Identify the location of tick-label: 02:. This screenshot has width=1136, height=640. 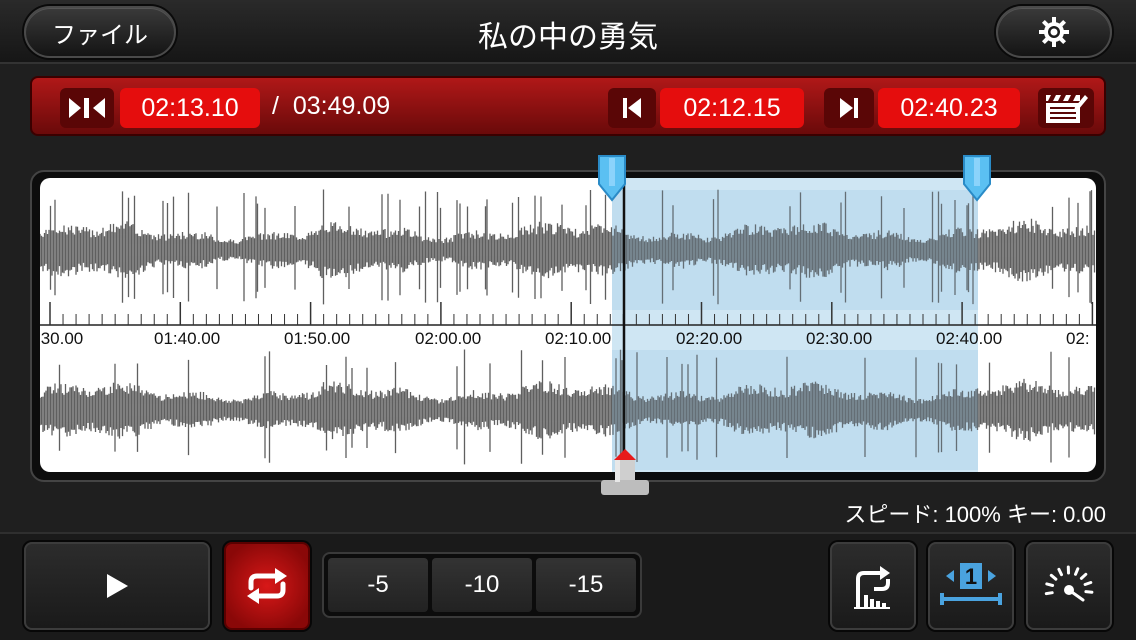
(1078, 338).